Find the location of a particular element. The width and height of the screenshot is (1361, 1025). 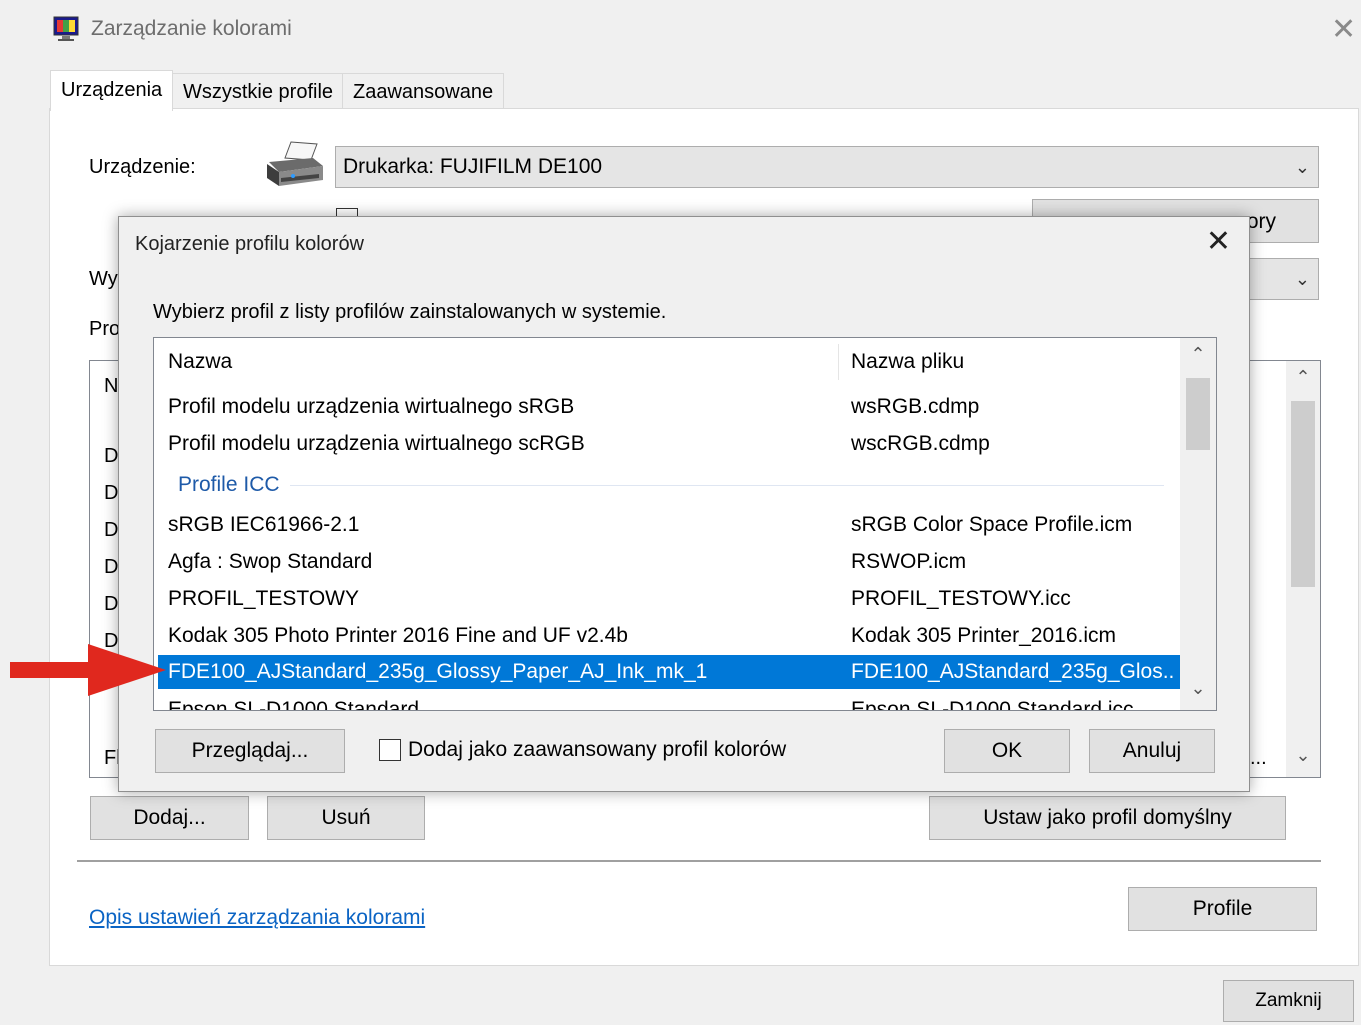

user-profiles-button-label: ory is located at coordinates (1261, 221).